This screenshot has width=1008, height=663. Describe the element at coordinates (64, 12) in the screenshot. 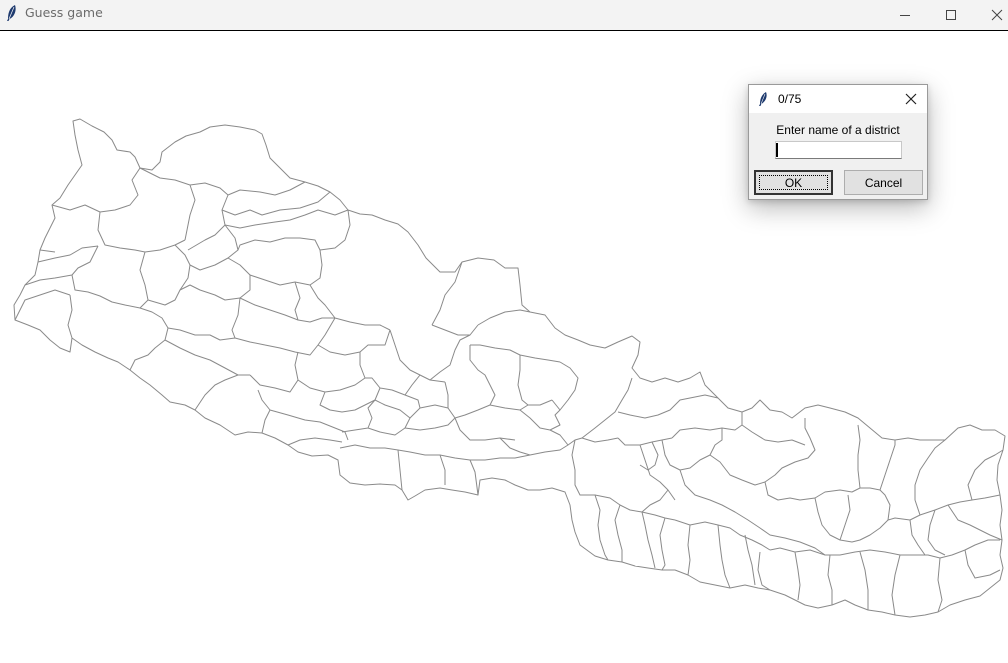

I see `window-title: Guess game` at that location.